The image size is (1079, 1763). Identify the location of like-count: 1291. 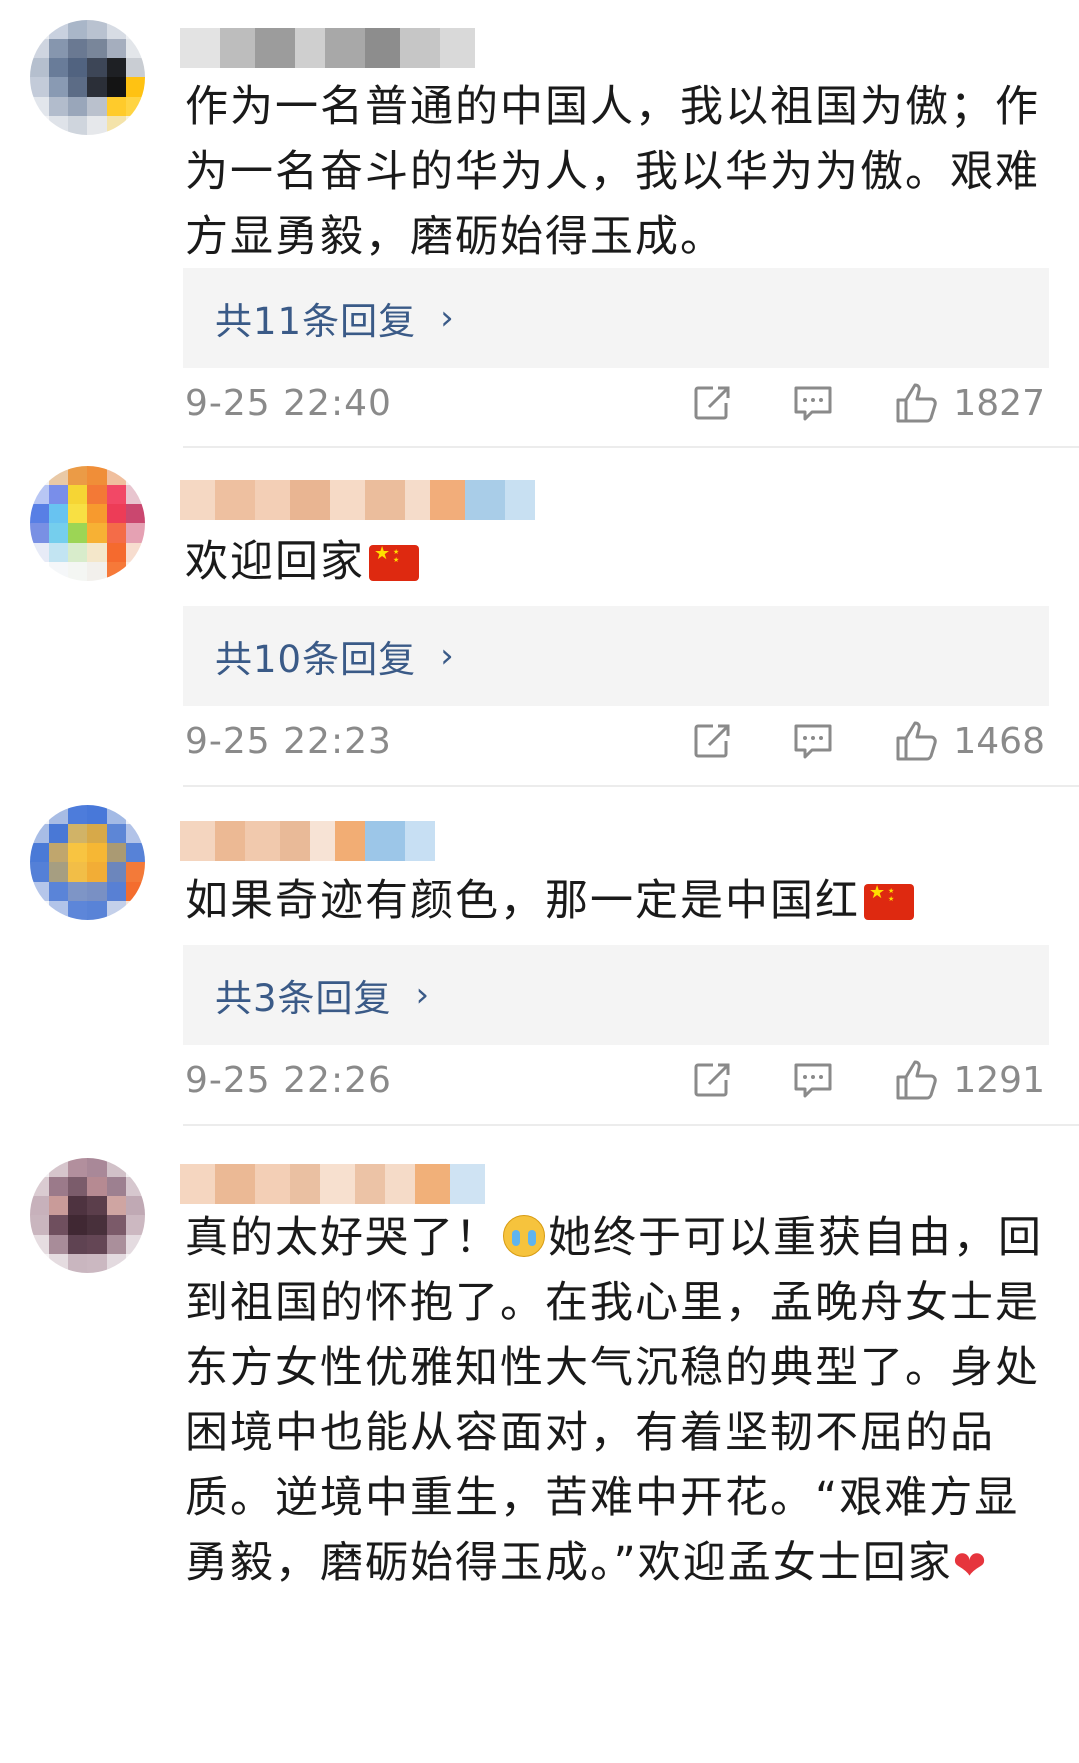
(999, 1080).